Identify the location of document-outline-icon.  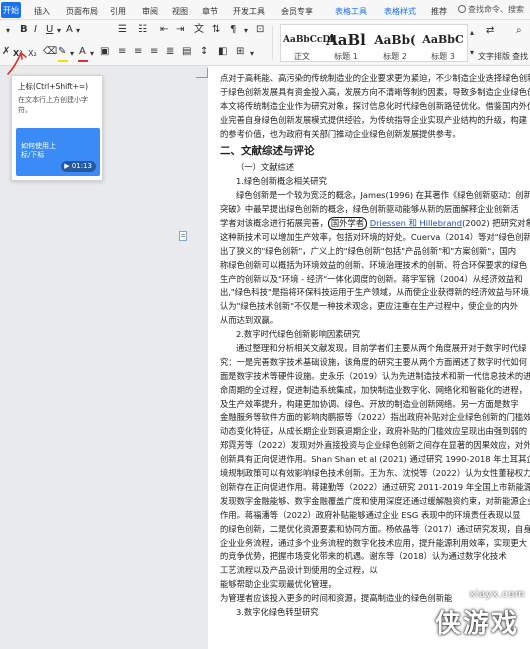
(183, 236).